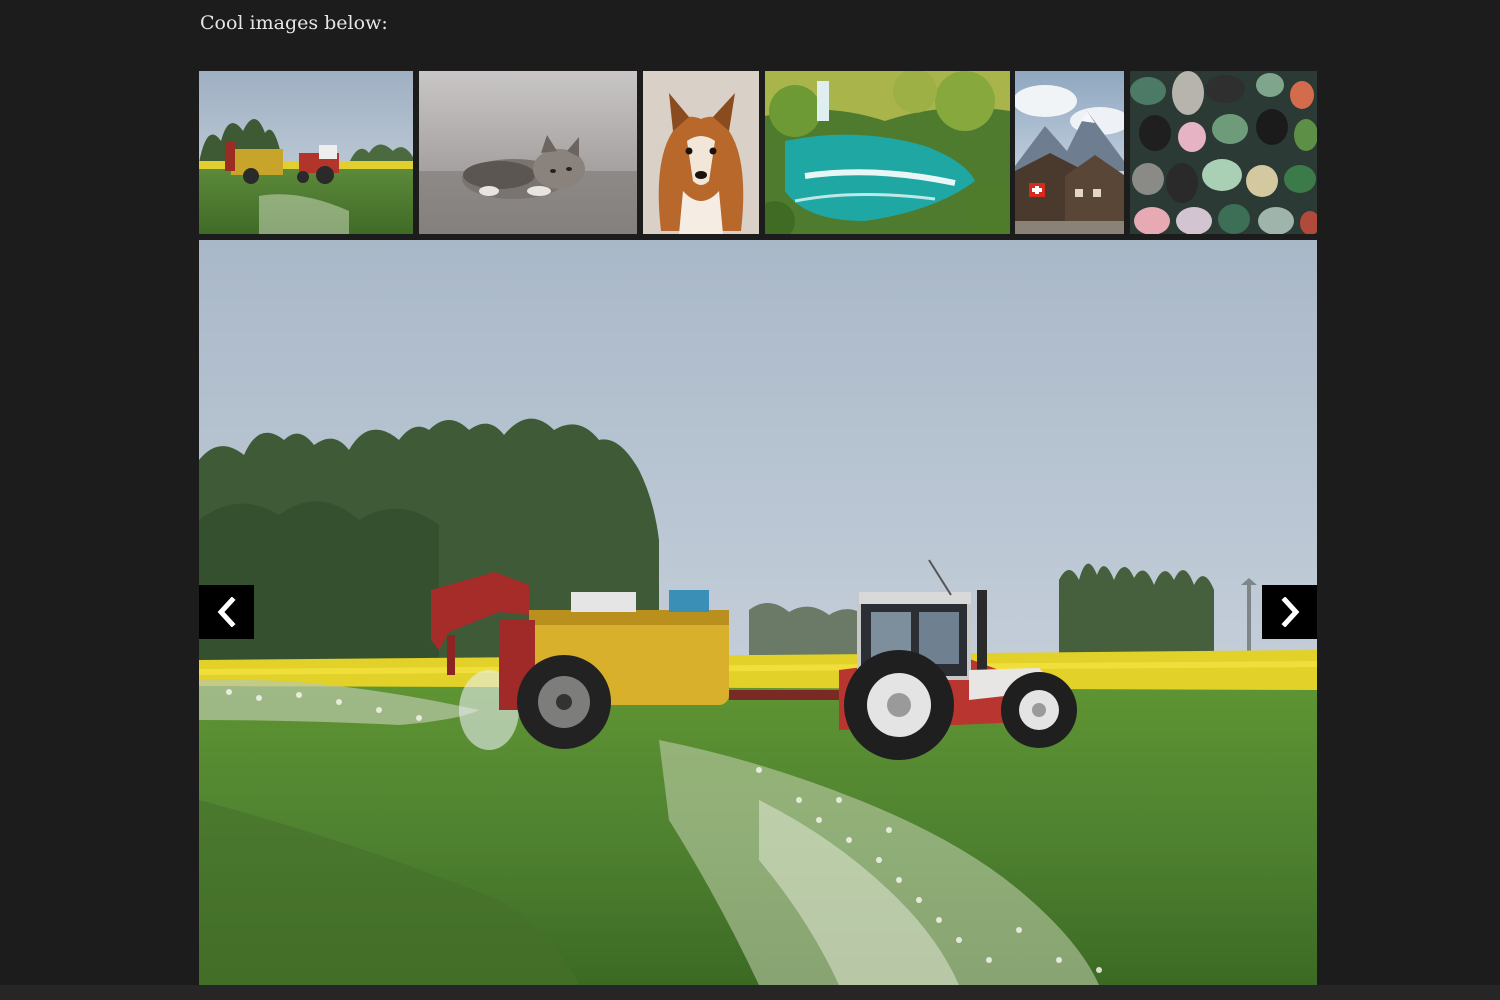 This screenshot has width=1500, height=1000. I want to click on thumbnail-waterfall, so click(887, 152).